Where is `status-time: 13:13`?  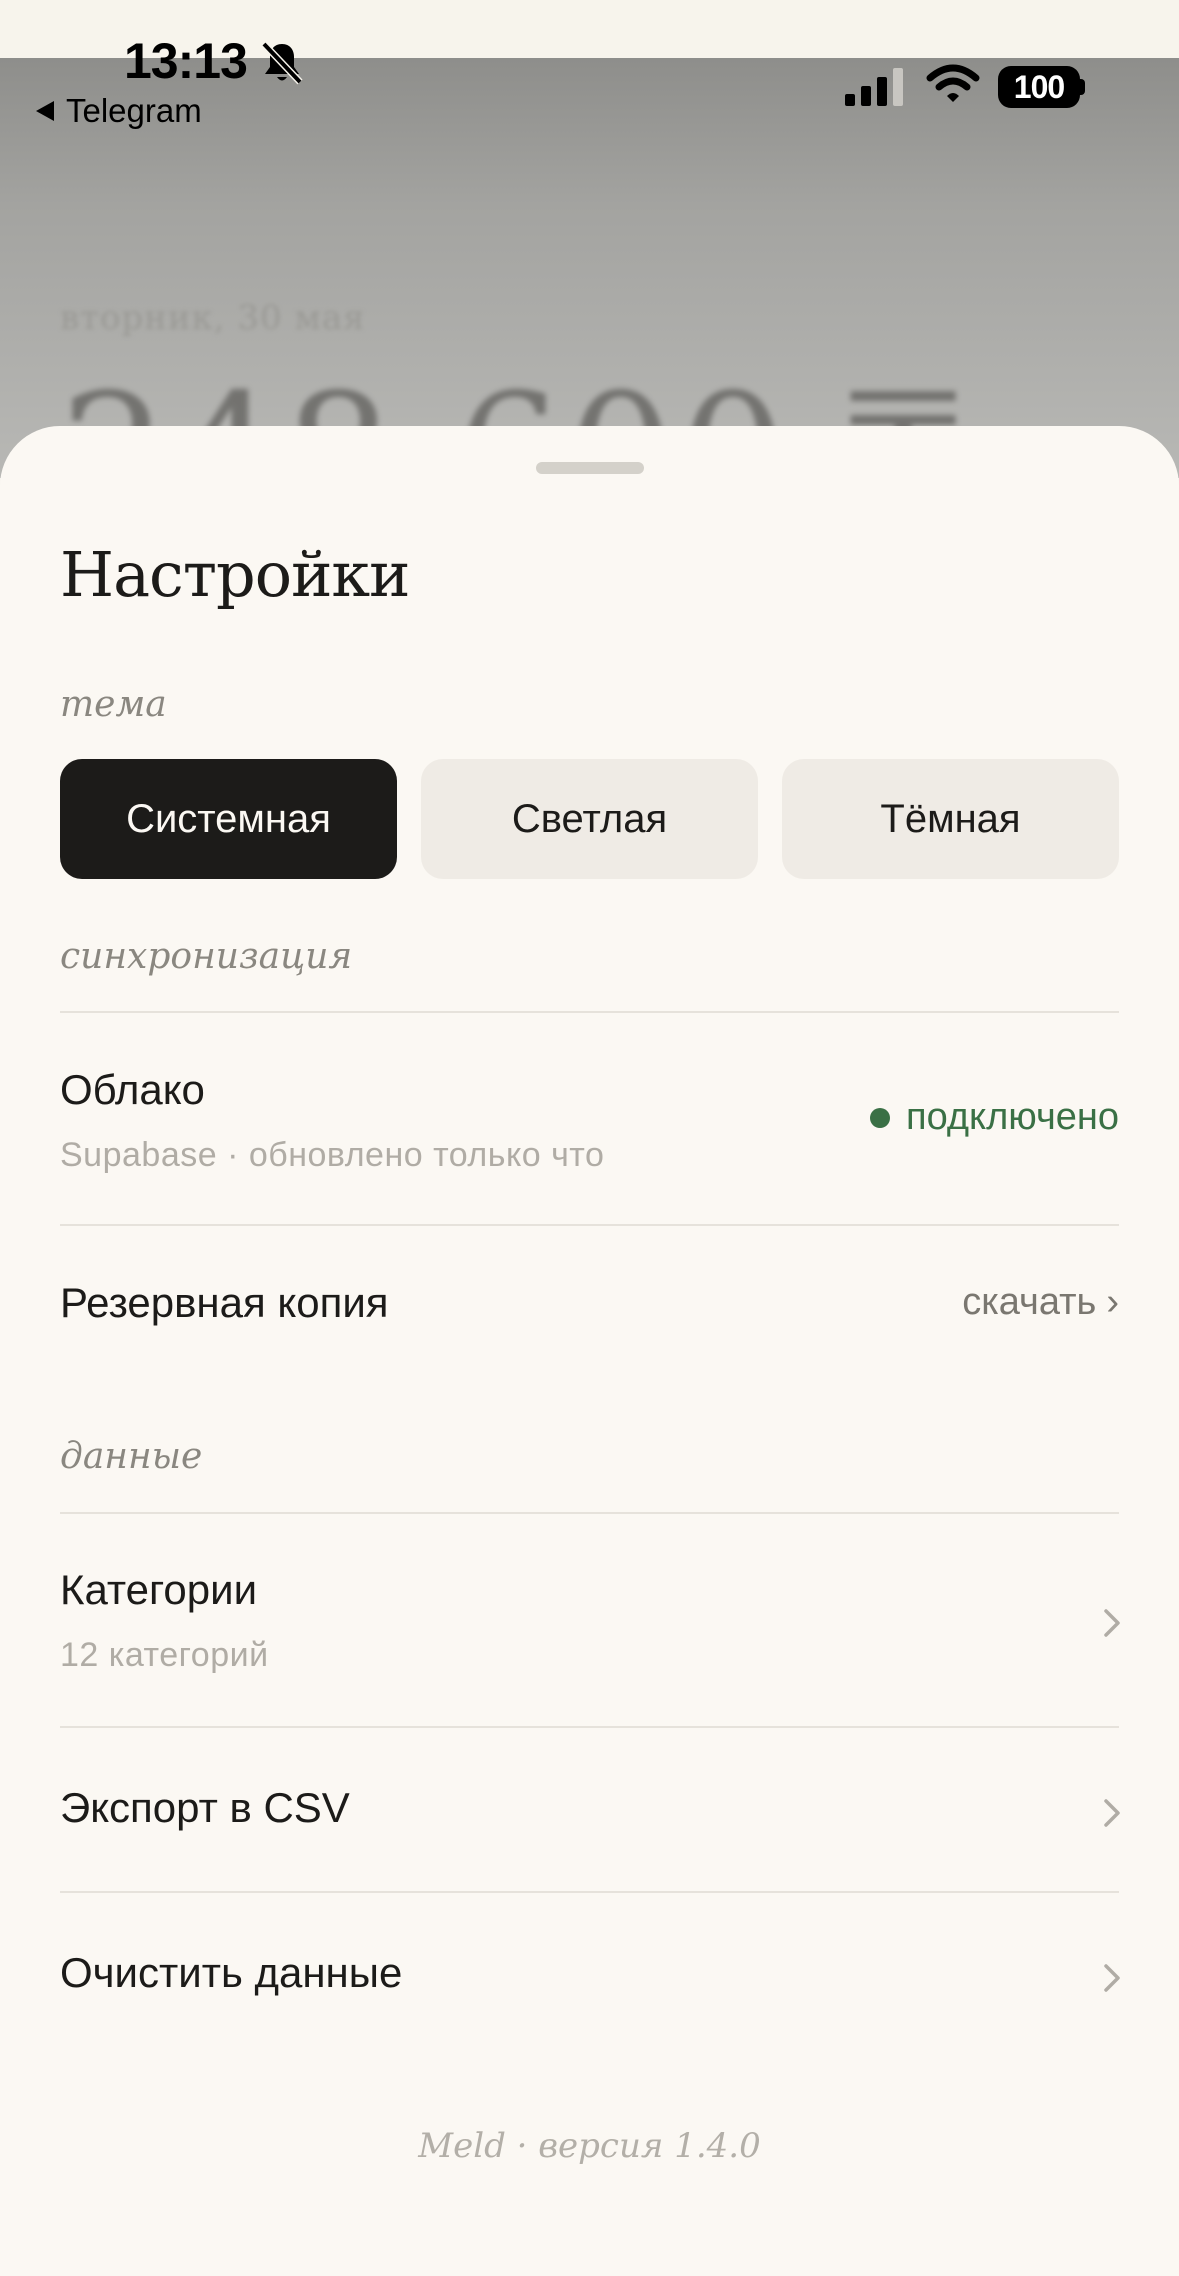
status-time: 13:13 is located at coordinates (186, 61).